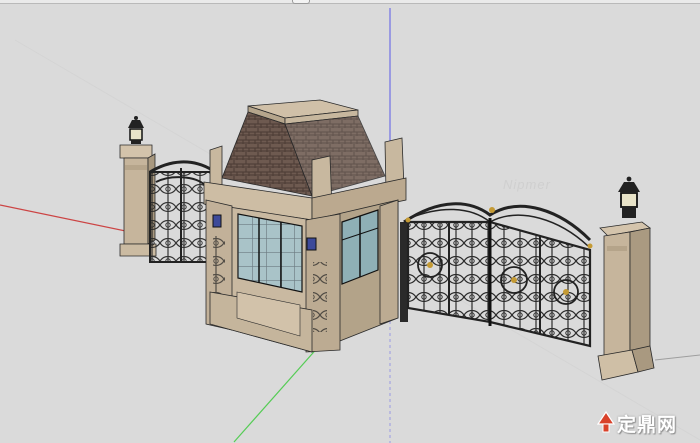 Image resolution: width=700 pixels, height=443 pixels. What do you see at coordinates (527, 184) in the screenshot?
I see `ghost-watermark: Nipmer` at bounding box center [527, 184].